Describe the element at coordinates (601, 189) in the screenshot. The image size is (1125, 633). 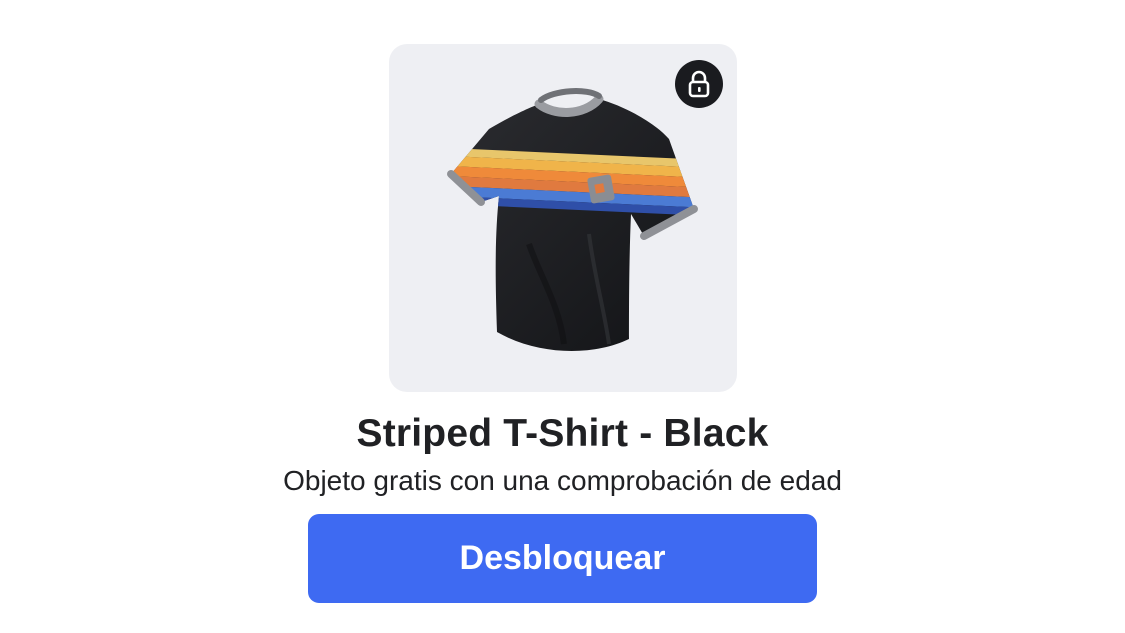
I see `tshirt-logo` at that location.